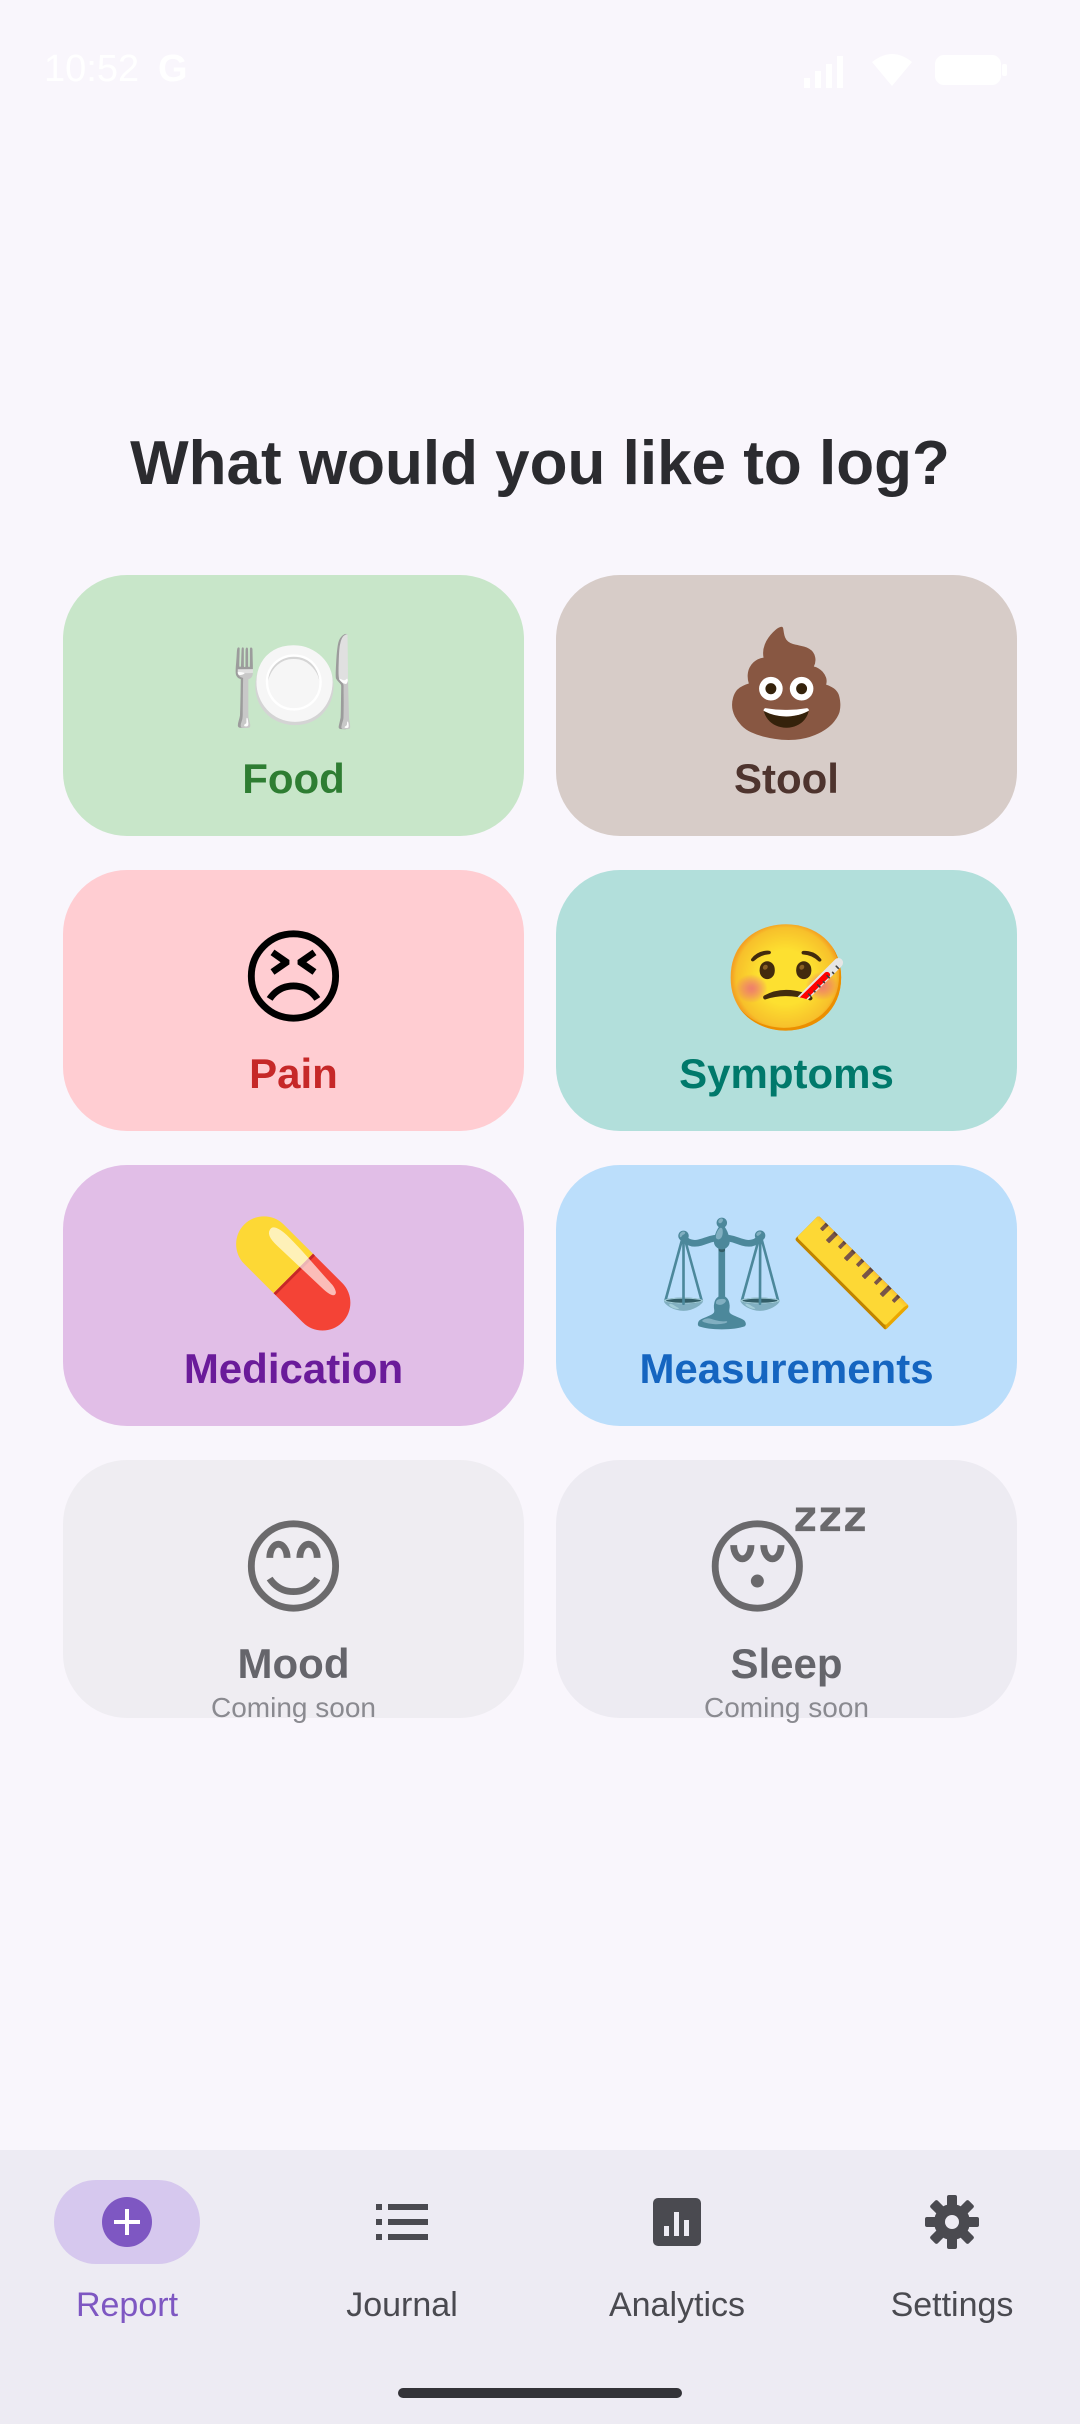 The width and height of the screenshot is (1080, 2424). Describe the element at coordinates (293, 978) in the screenshot. I see `pain-face-icon: 😣` at that location.